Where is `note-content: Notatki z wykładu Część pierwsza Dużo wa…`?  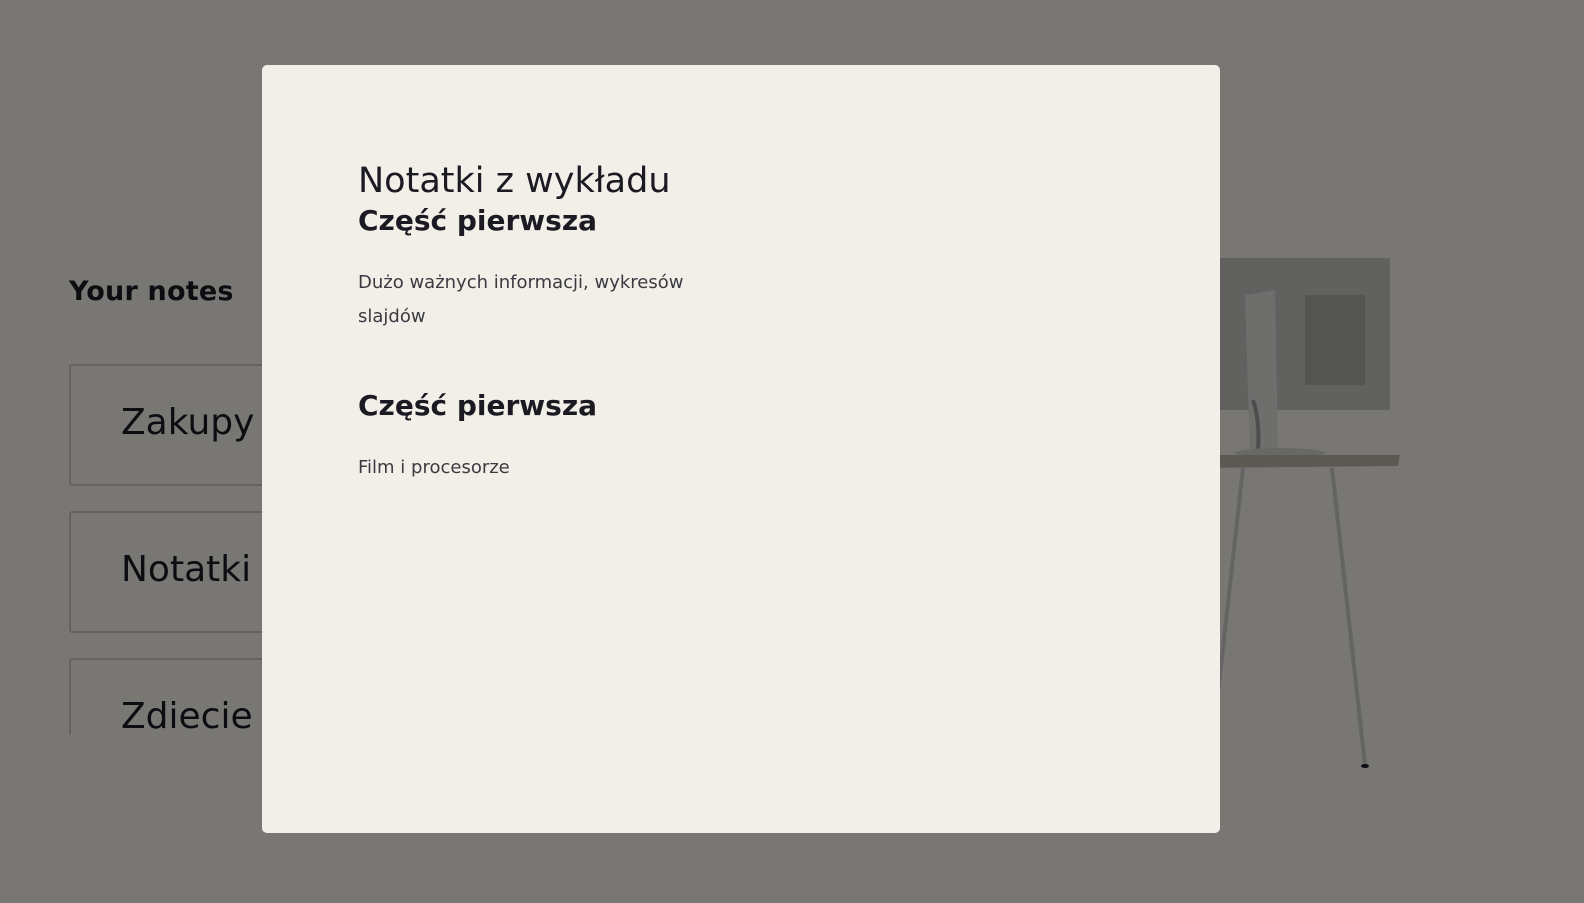
note-content: Notatki z wykładu Część pierwsza Dużo wa… is located at coordinates (538, 322).